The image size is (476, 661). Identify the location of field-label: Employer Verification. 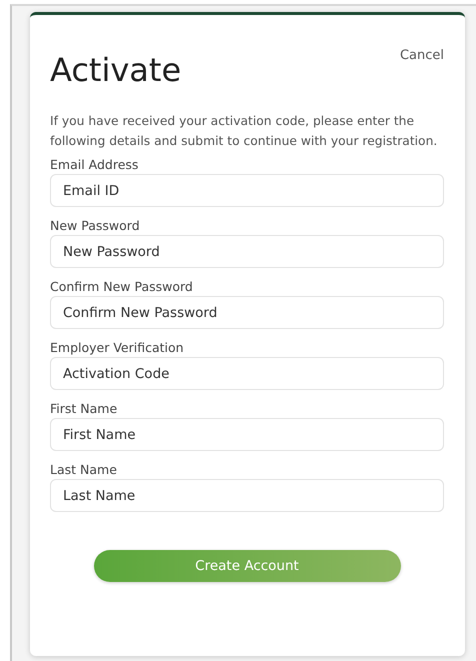
(117, 347).